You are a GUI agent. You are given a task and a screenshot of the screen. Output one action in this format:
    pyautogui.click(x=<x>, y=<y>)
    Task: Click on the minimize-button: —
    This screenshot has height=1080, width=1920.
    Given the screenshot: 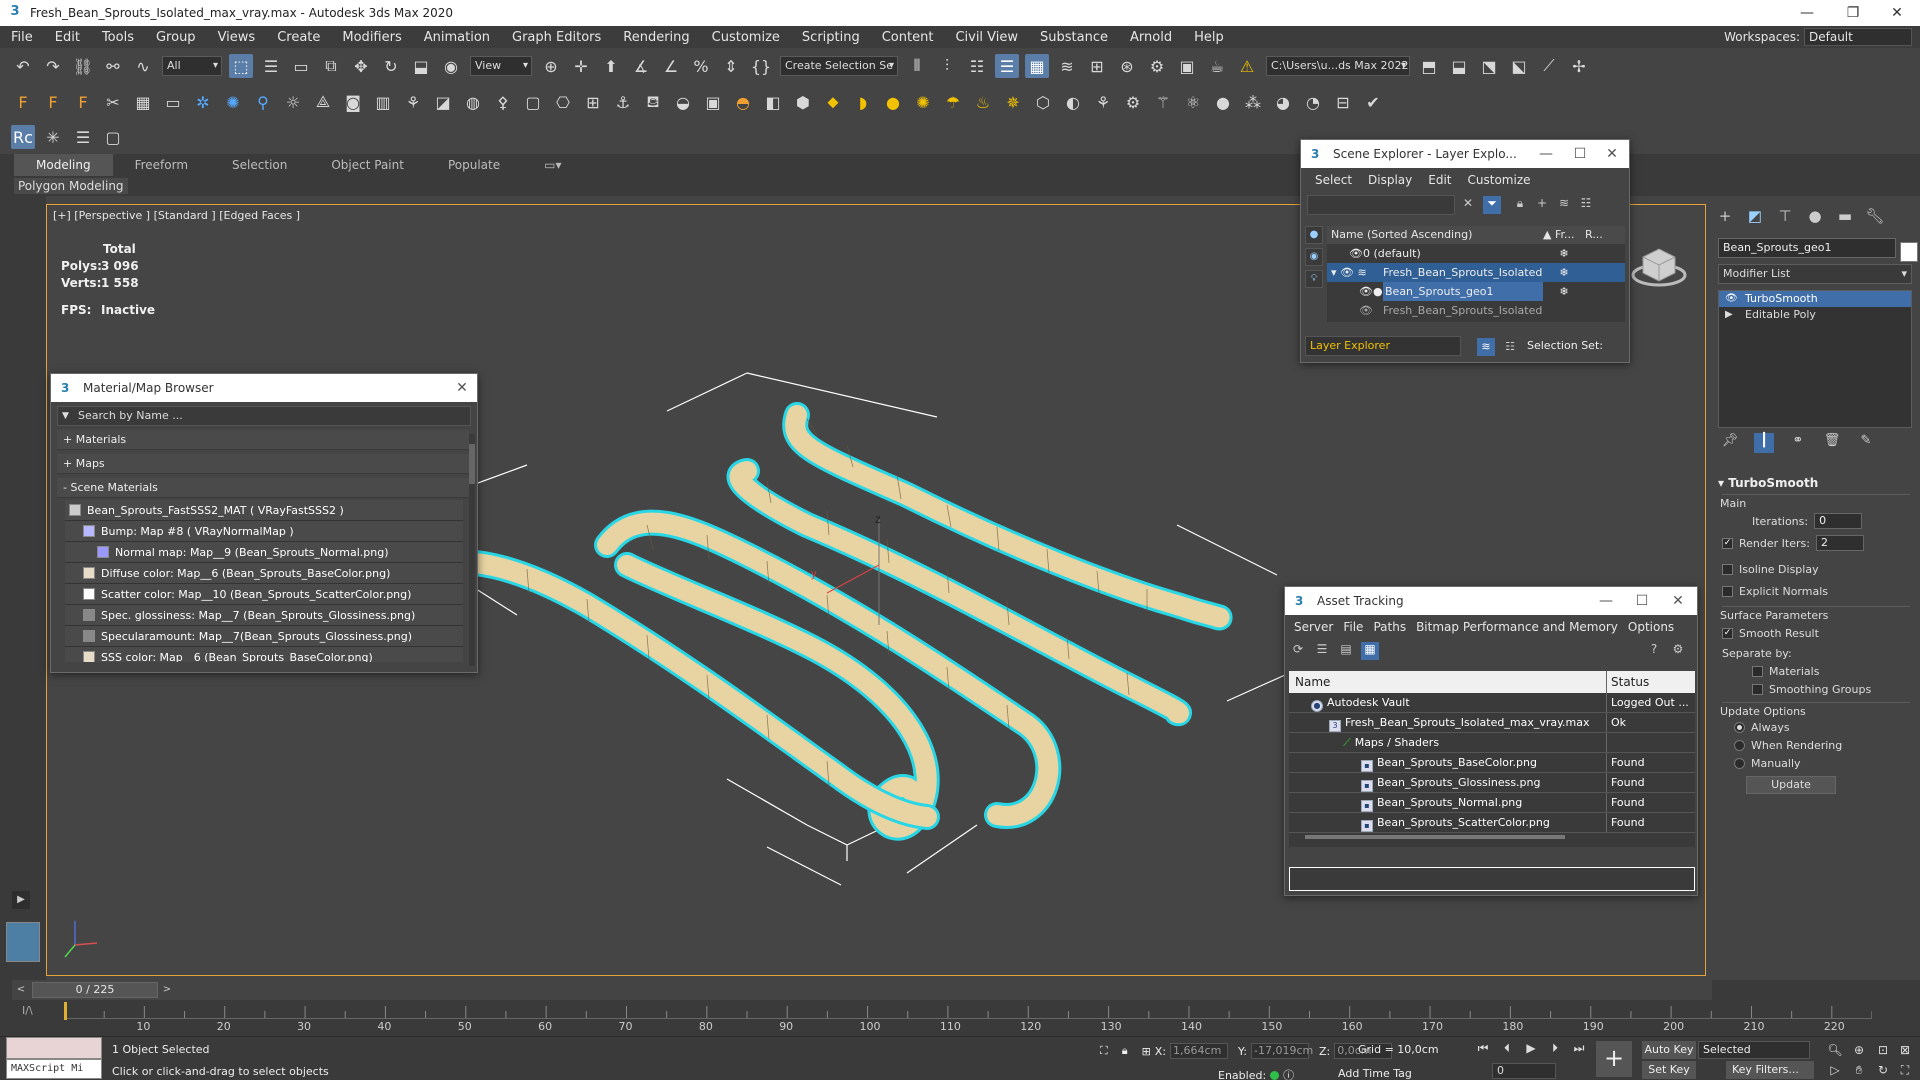 What is the action you would take?
    pyautogui.click(x=1807, y=13)
    